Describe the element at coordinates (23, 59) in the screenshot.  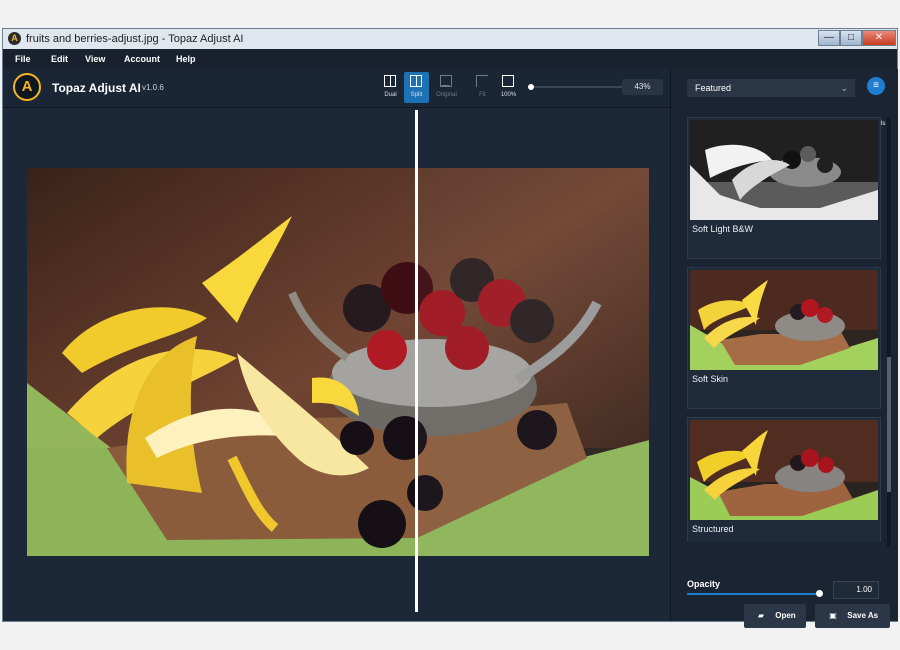
I see `menu-file: File` at that location.